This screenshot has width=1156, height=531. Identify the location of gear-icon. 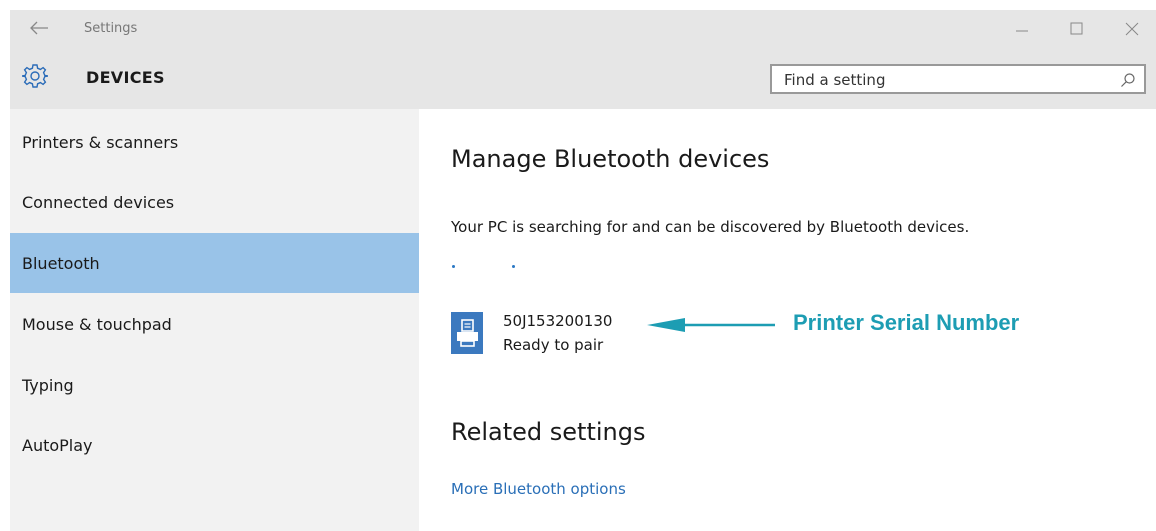
(35, 76).